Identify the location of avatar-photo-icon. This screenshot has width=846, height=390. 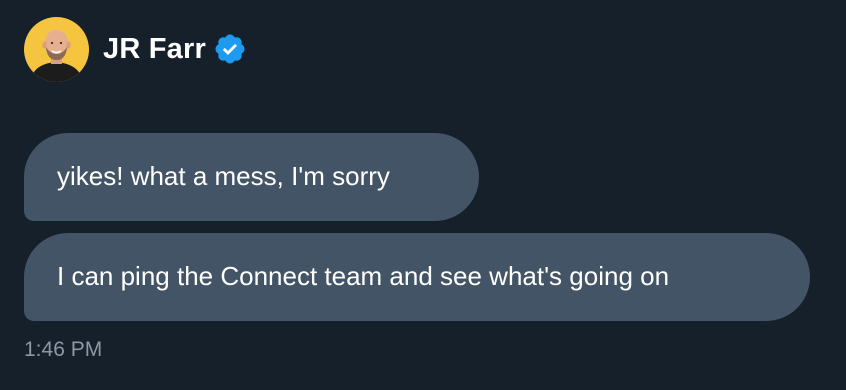
(56, 49).